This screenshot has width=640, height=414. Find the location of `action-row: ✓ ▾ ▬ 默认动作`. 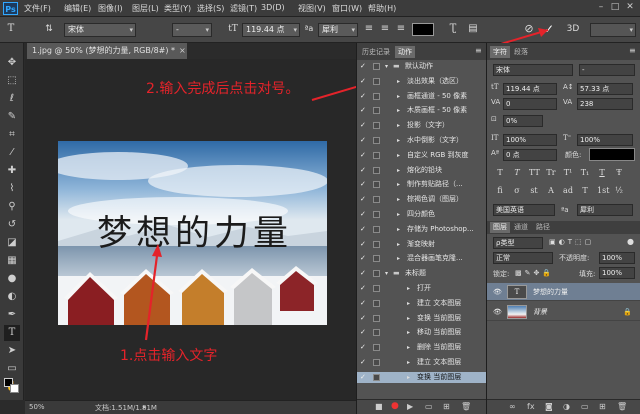

action-row: ✓ ▾ ▬ 默认动作 is located at coordinates (422, 66).